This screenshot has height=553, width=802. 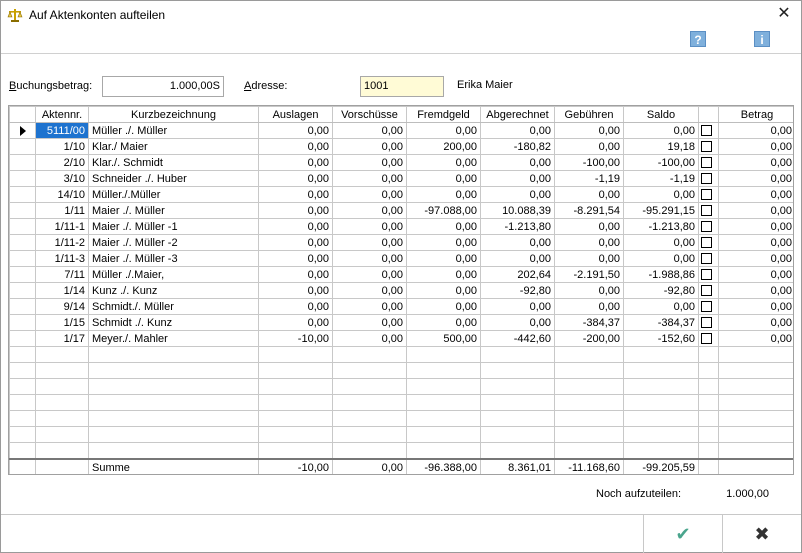 I want to click on column-header: Abgerechnet, so click(x=517, y=114).